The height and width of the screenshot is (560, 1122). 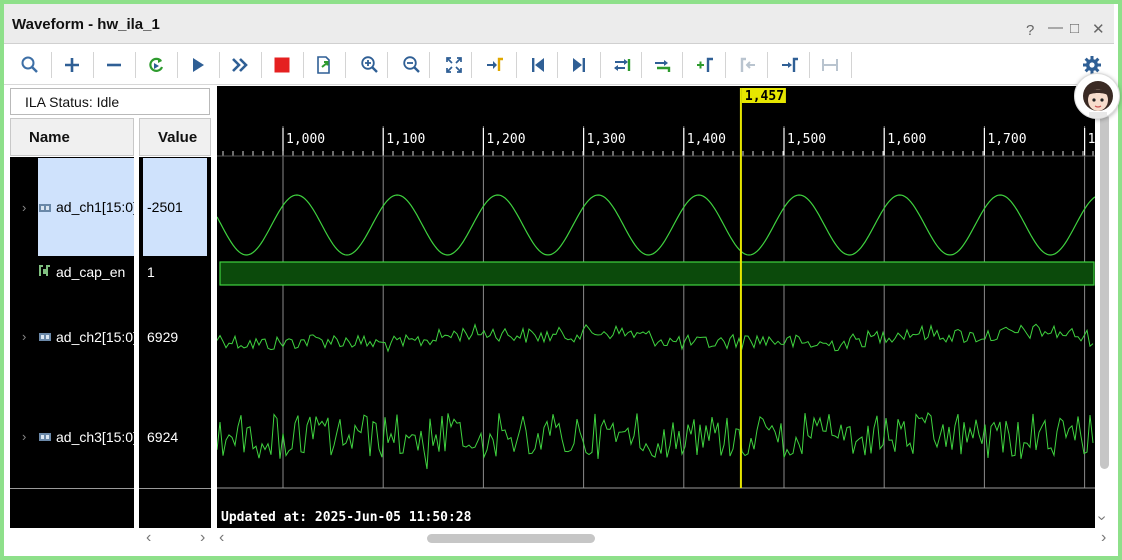 I want to click on skip-start-icon, so click(x=538, y=65).